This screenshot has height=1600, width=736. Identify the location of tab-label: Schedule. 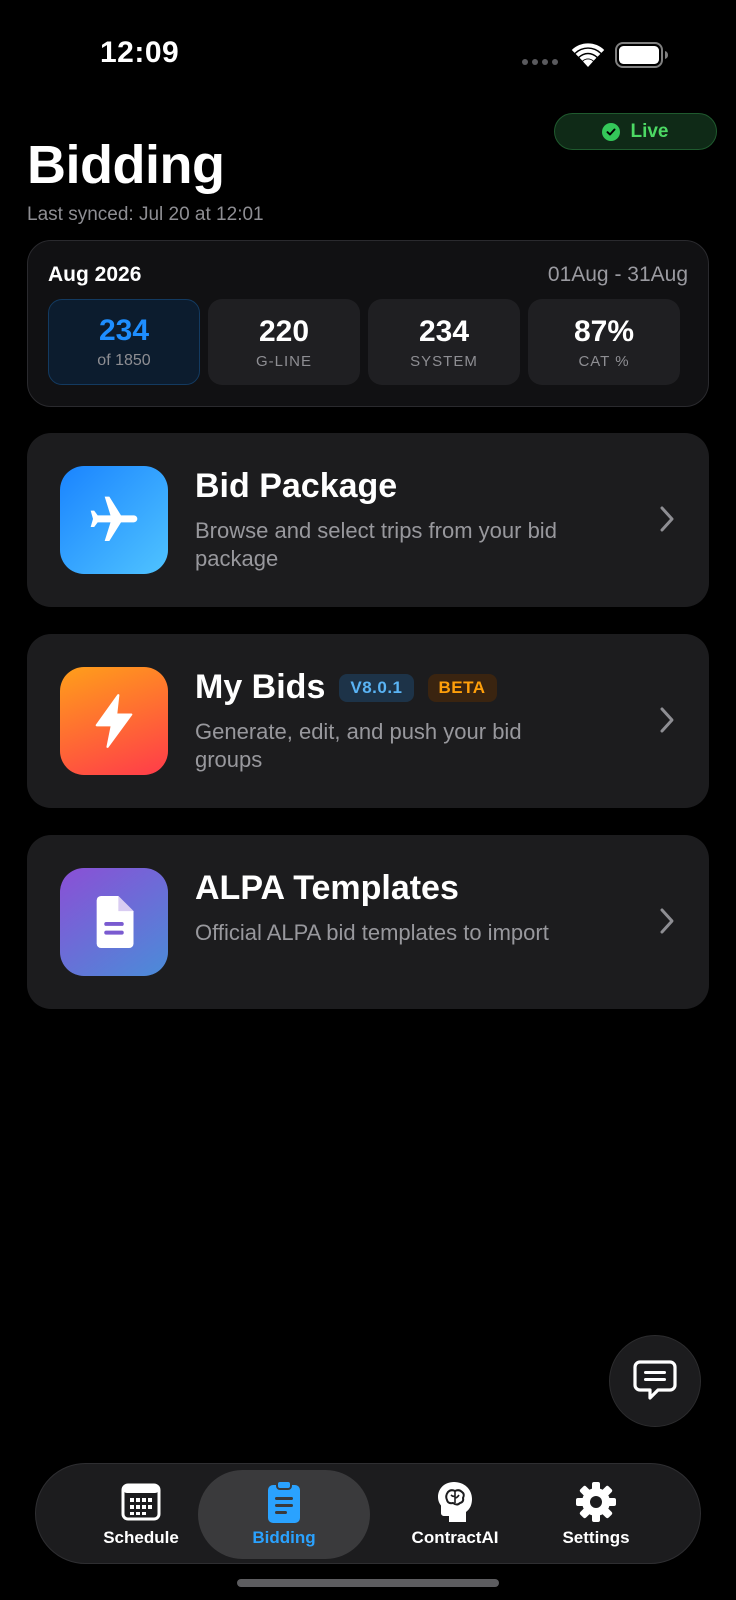
(141, 1537).